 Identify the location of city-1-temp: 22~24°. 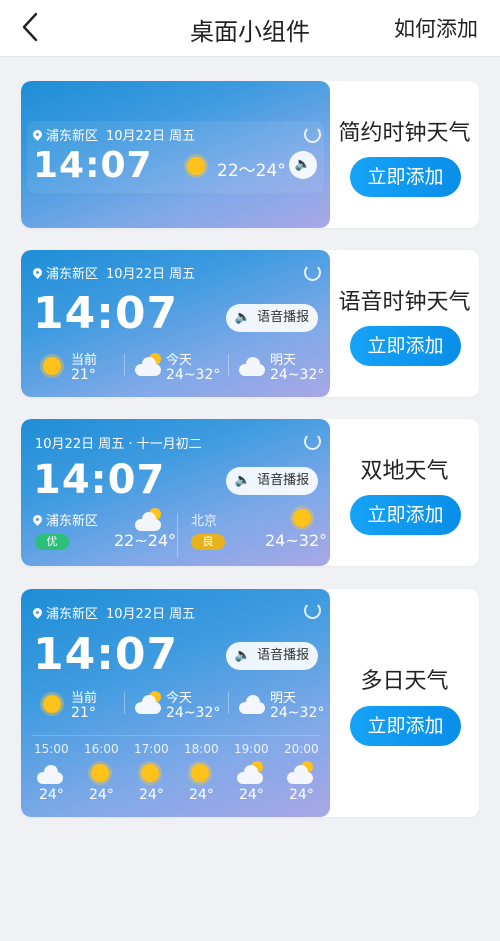
(145, 540).